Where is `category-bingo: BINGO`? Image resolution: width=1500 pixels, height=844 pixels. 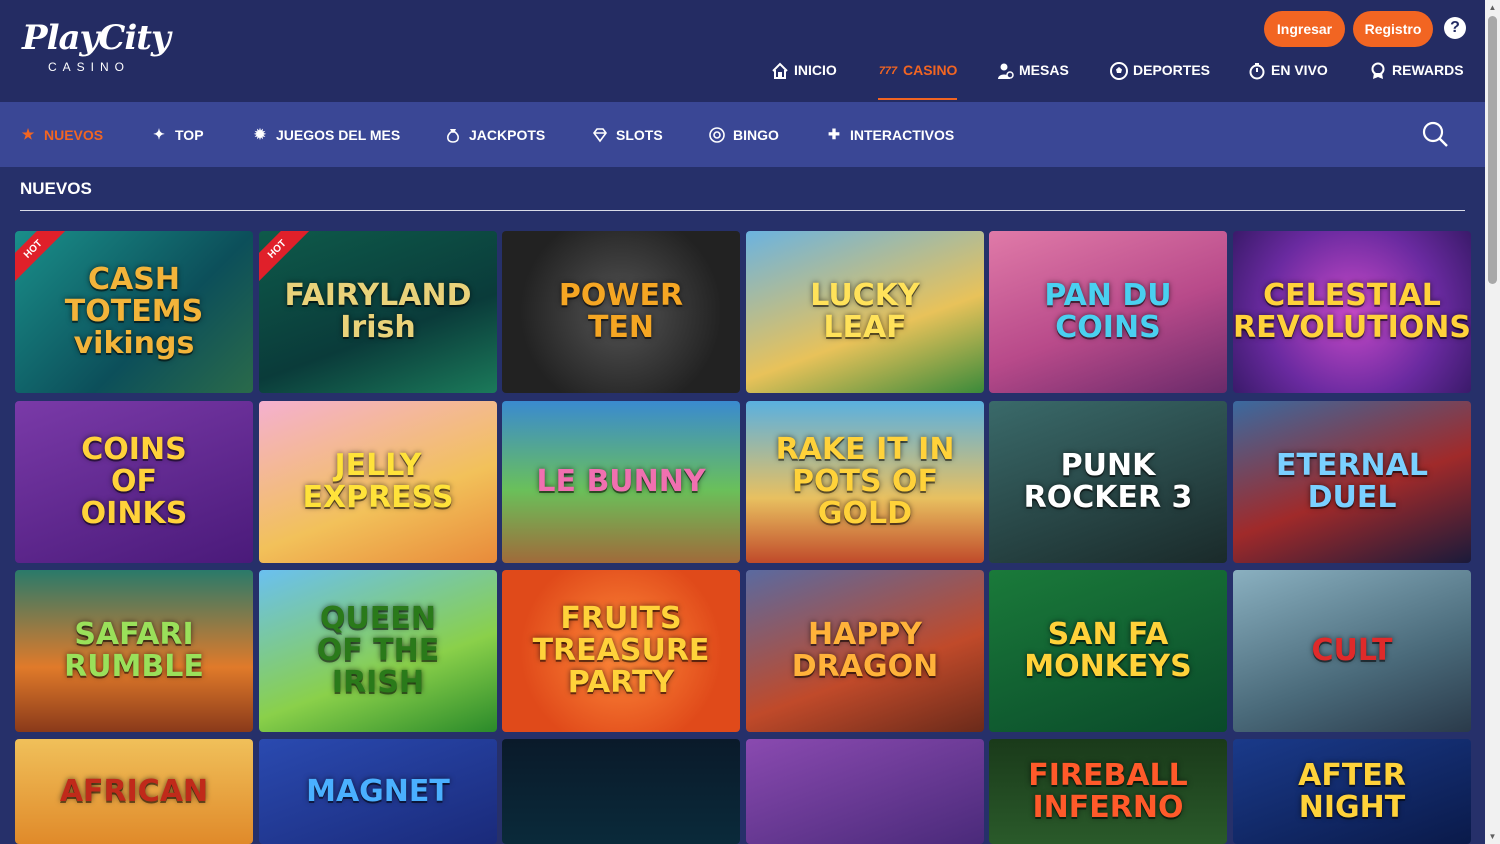 category-bingo: BINGO is located at coordinates (744, 134).